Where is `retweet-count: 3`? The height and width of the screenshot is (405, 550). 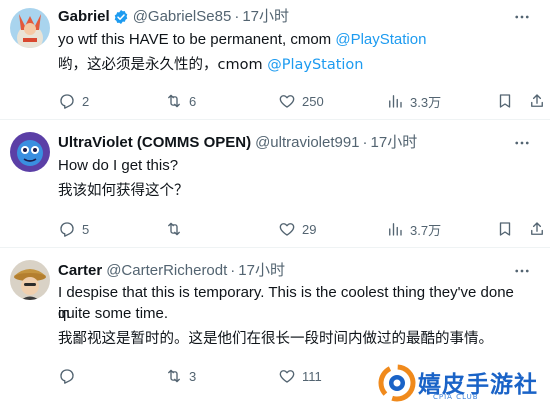
retweet-count: 3 is located at coordinates (193, 376).